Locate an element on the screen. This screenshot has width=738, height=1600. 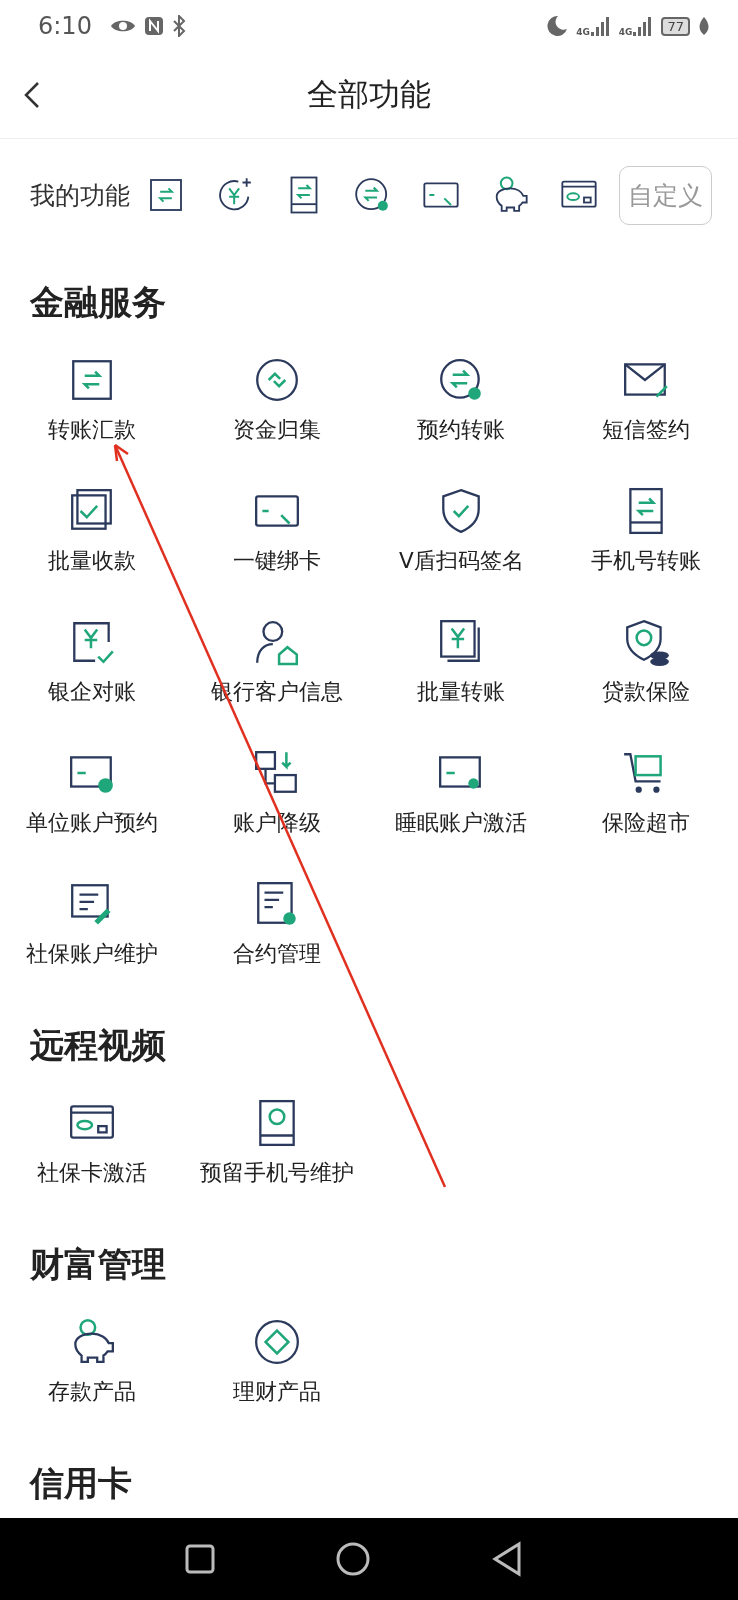
function-item: 睡眠账户激活 is located at coordinates (461, 797).